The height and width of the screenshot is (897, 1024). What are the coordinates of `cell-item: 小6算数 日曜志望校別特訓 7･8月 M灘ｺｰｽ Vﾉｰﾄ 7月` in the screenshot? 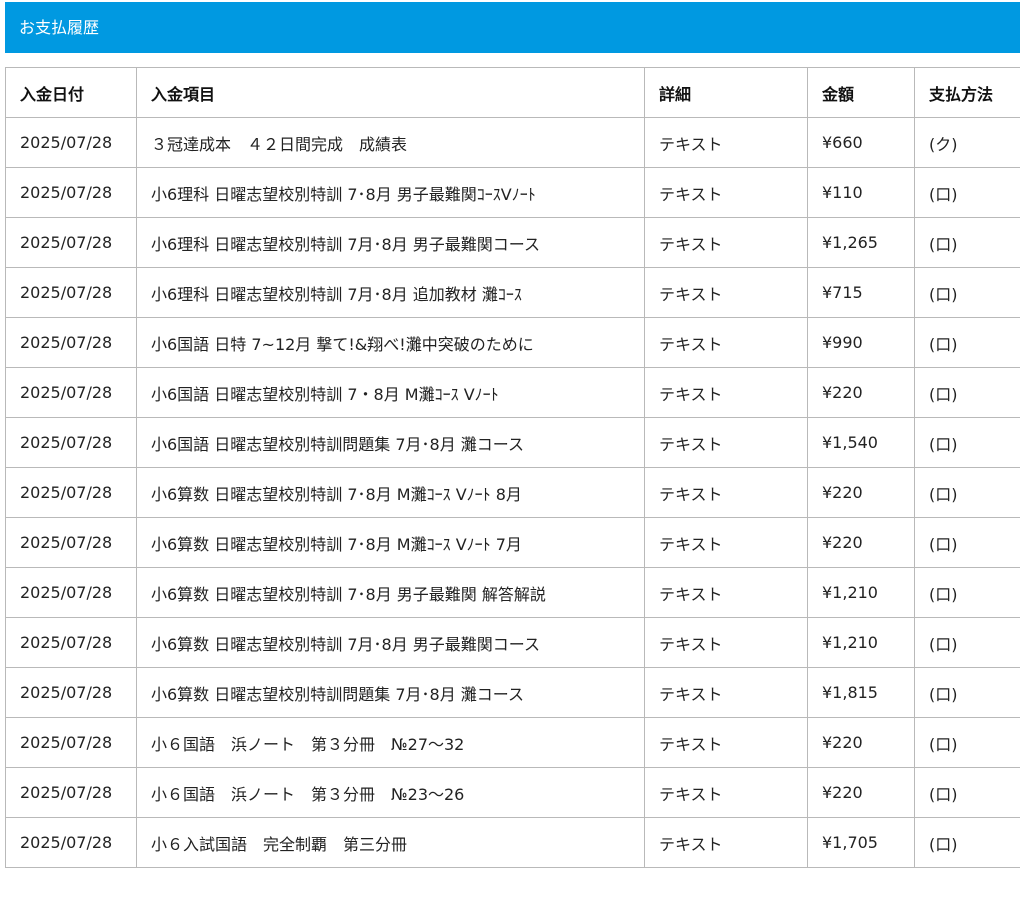 It's located at (390, 542).